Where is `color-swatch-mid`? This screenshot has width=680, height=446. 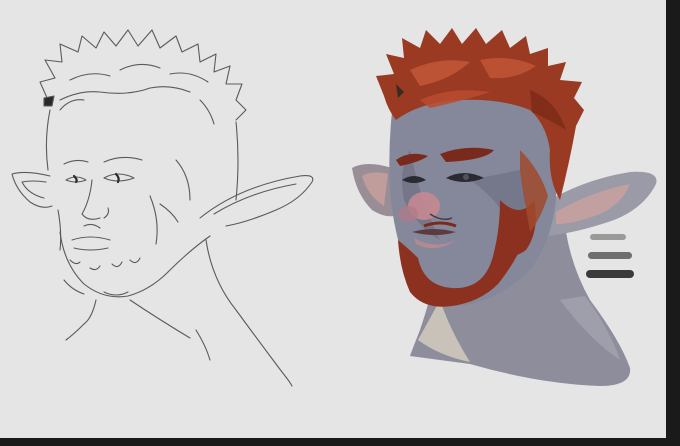 color-swatch-mid is located at coordinates (610, 255).